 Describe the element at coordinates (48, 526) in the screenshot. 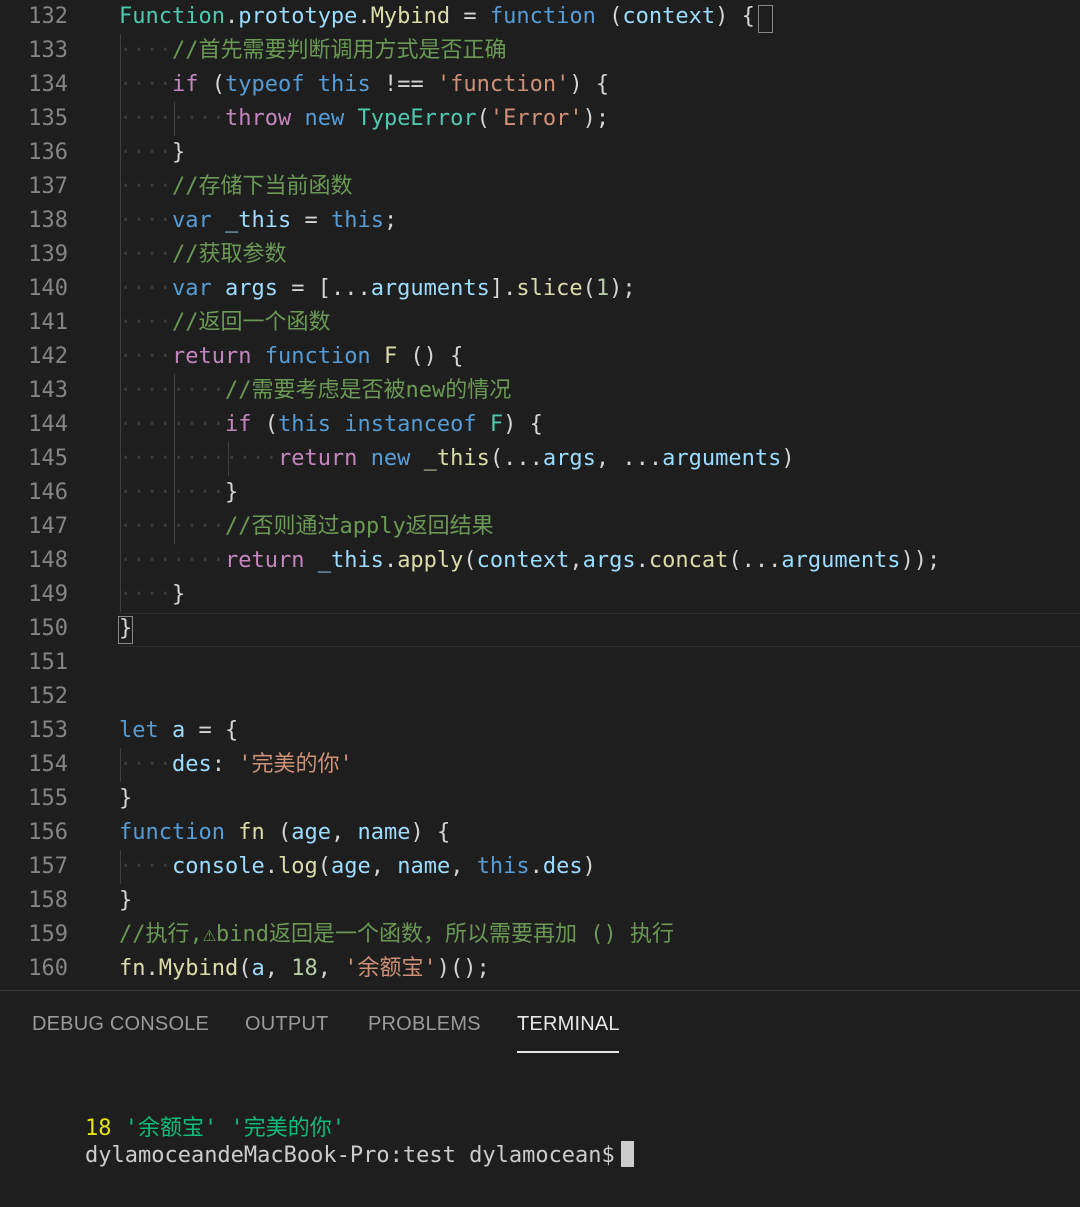

I see `line-number: 147` at that location.